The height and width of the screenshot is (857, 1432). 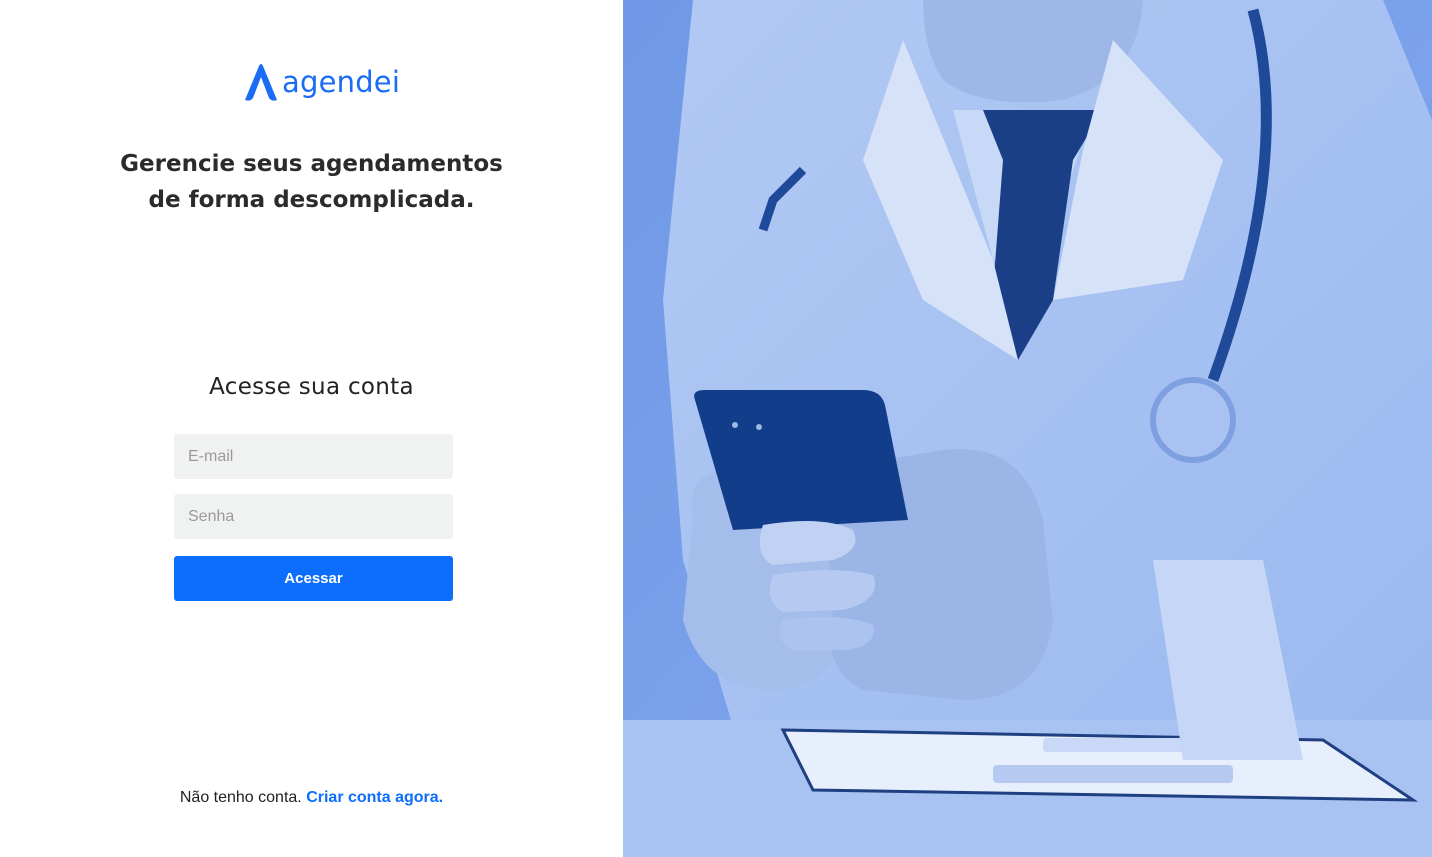 I want to click on brand-logo: agendei, so click(x=321, y=82).